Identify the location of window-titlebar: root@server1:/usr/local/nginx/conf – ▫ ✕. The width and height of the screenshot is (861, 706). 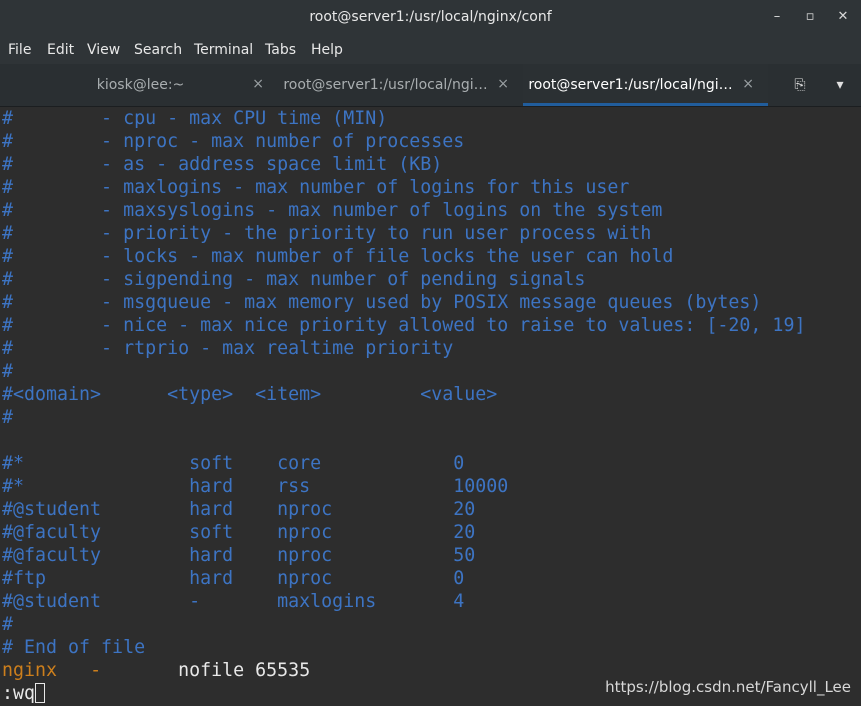
(430, 18).